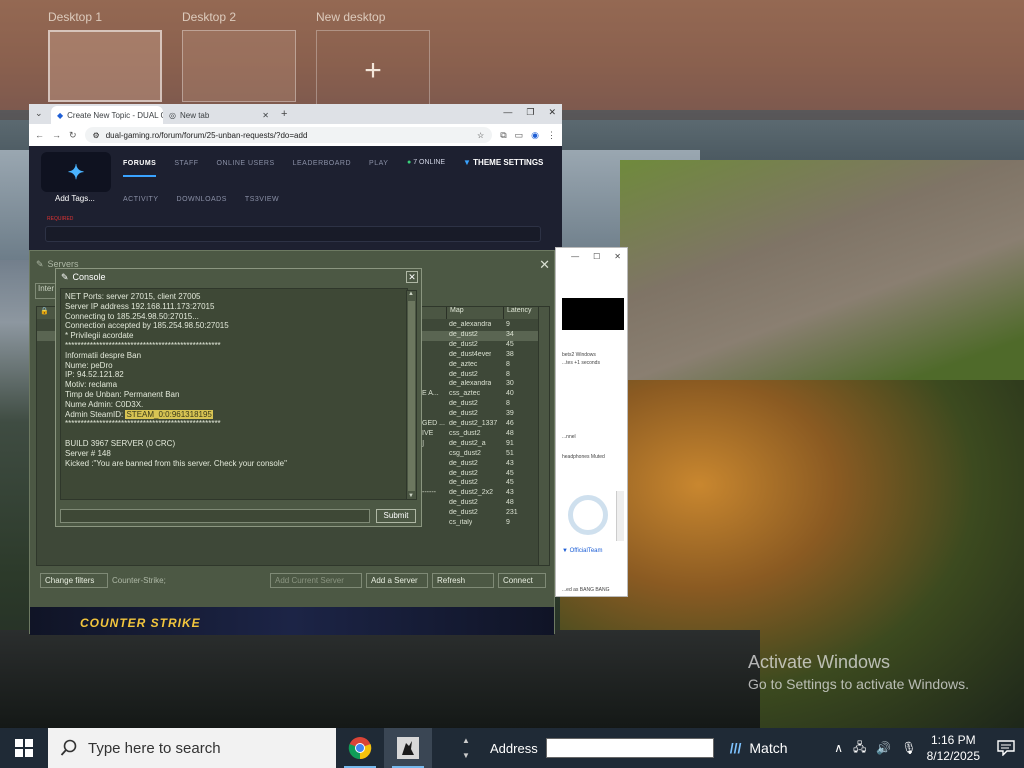 The image size is (1024, 768). I want to click on profile-icon: ◉, so click(535, 135).